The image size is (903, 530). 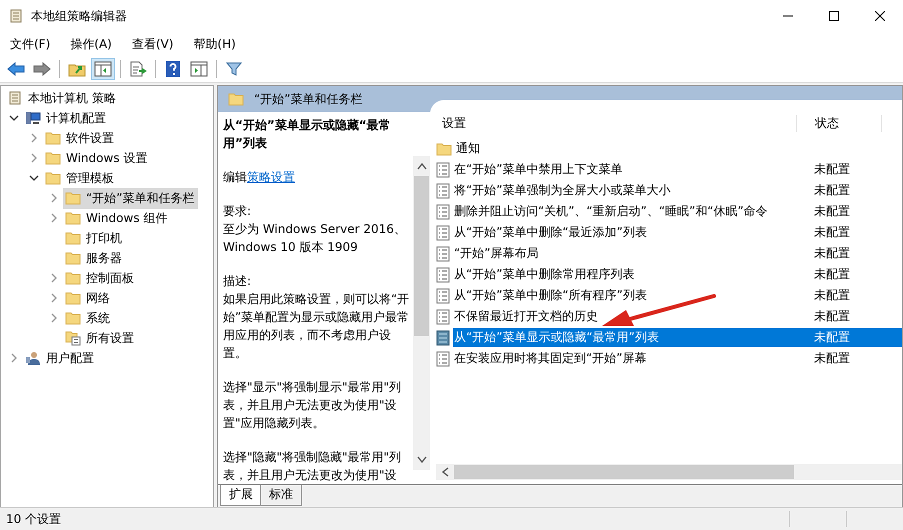 I want to click on tree-item: “开始”菜单和任务栏, so click(x=130, y=198).